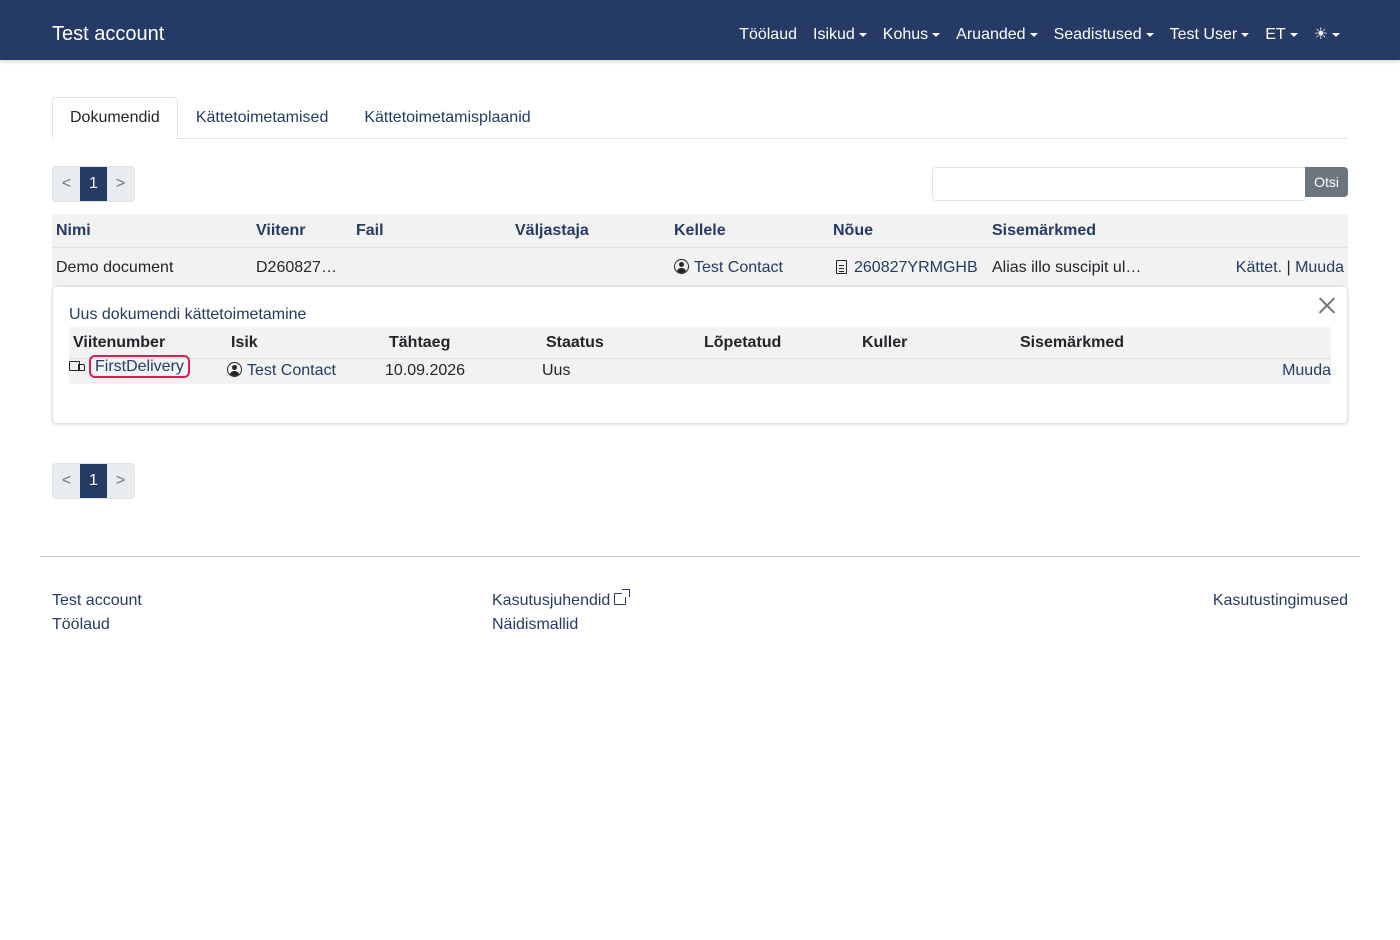  I want to click on footer-guides-link: Kasutusjuhendid, so click(561, 599).